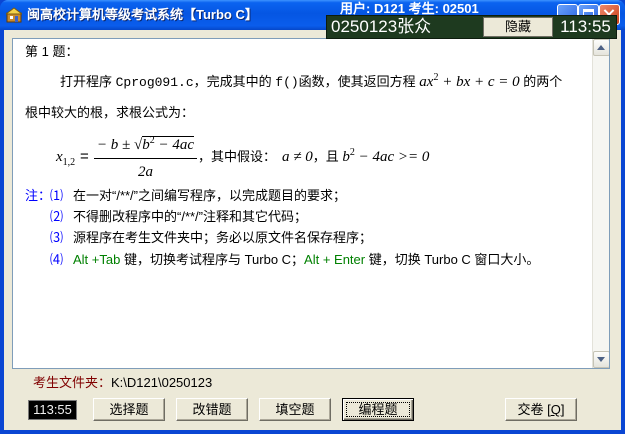 The image size is (625, 434). I want to click on radicand-rest: − 4ac, so click(174, 145).